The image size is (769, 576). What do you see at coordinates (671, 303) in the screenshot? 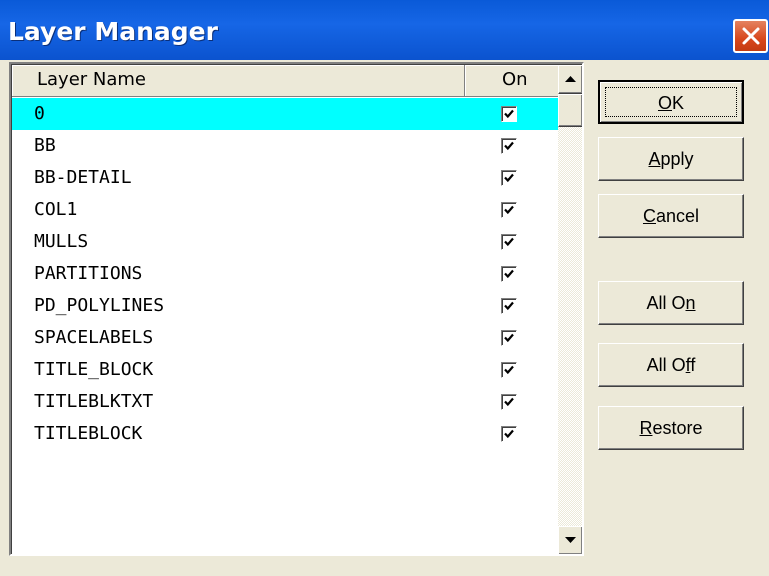
I see `all-on-button: All On` at bounding box center [671, 303].